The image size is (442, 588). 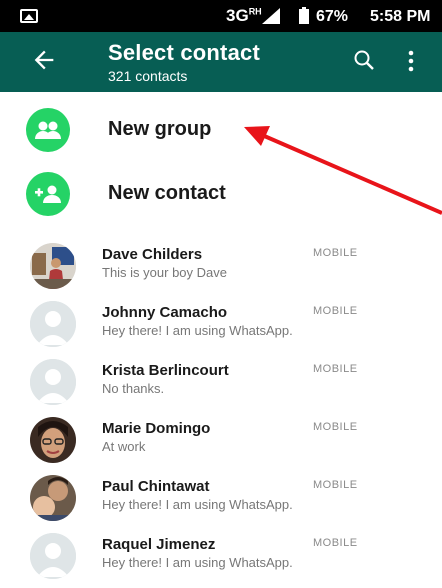 What do you see at coordinates (29, 16) in the screenshot?
I see `image-notification-icon` at bounding box center [29, 16].